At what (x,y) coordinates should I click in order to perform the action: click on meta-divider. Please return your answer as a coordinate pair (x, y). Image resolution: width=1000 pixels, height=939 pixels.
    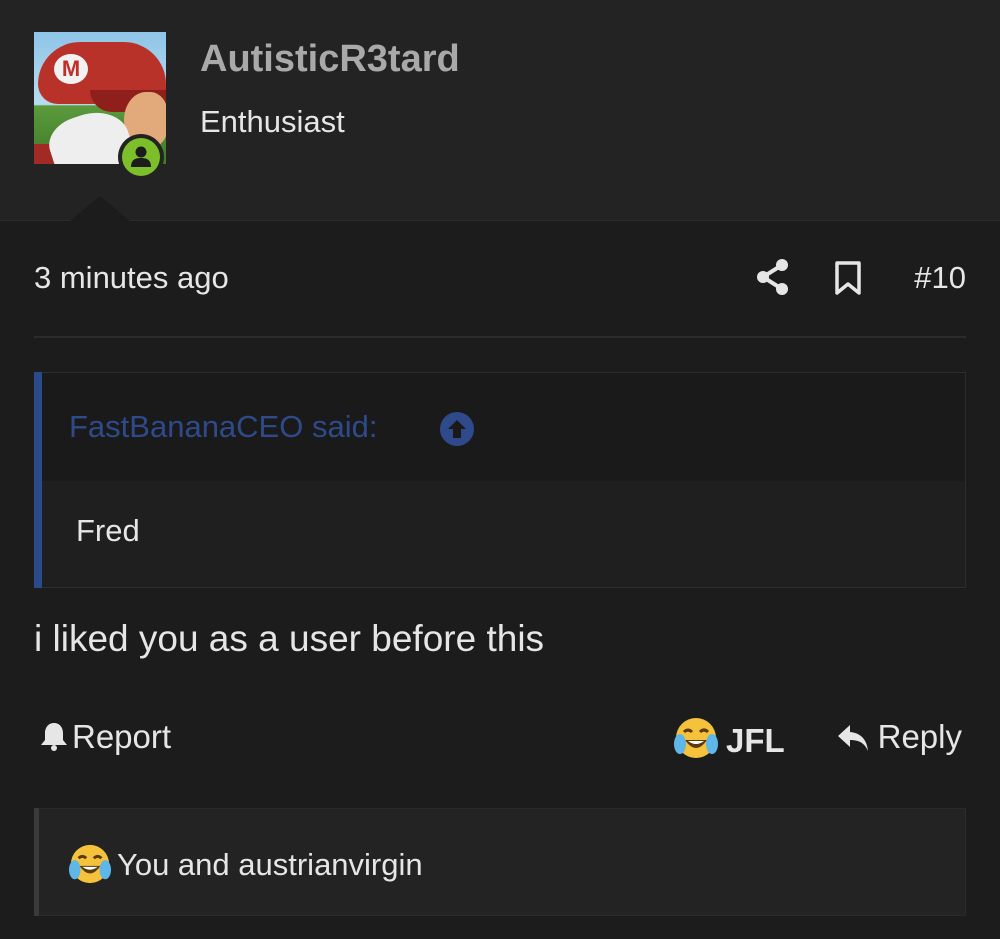
    Looking at the image, I should click on (500, 337).